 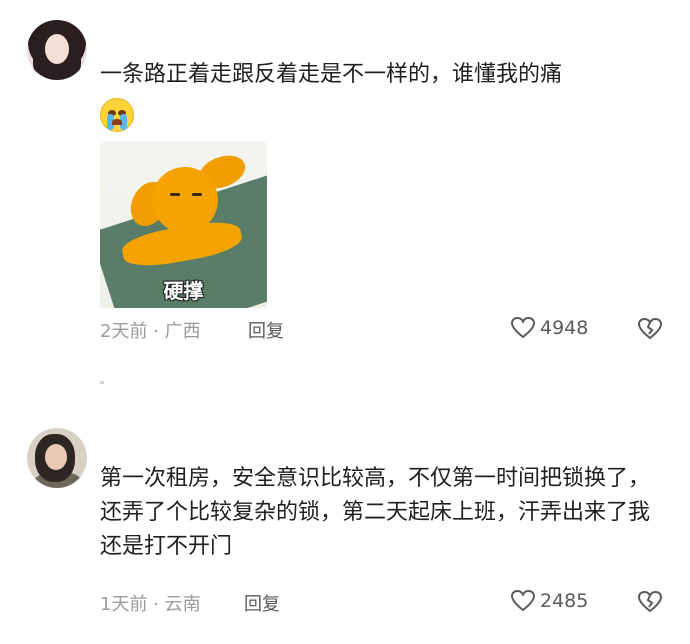 What do you see at coordinates (564, 328) in the screenshot?
I see `like-count: 4948` at bounding box center [564, 328].